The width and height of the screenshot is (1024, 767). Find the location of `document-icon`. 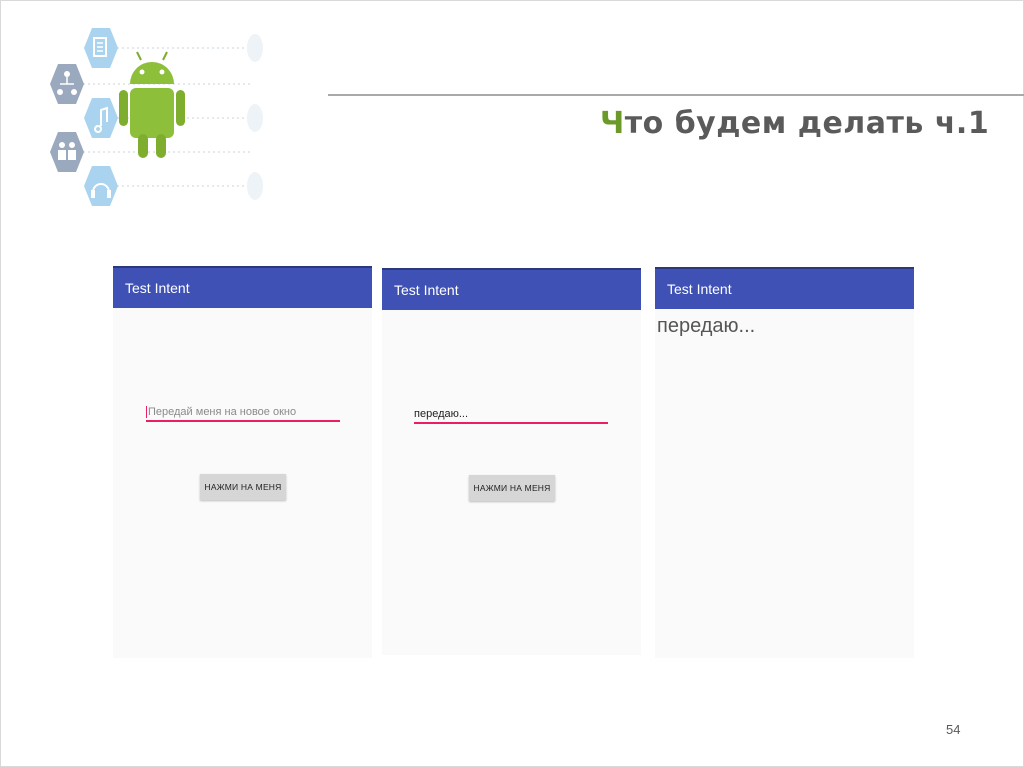

document-icon is located at coordinates (101, 48).